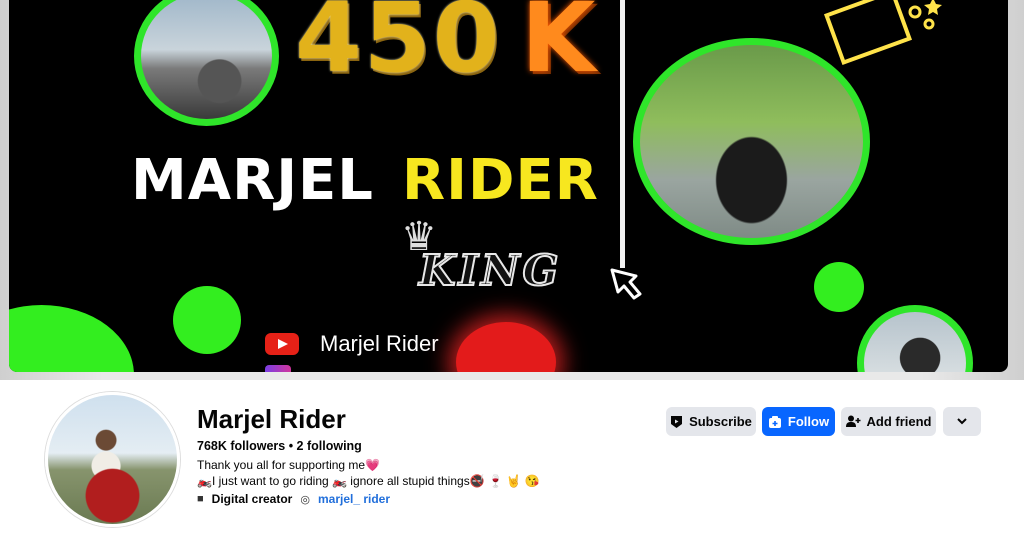 This screenshot has width=1024, height=549. Describe the element at coordinates (354, 499) in the screenshot. I see `instagram-link: marjel_ rider` at that location.